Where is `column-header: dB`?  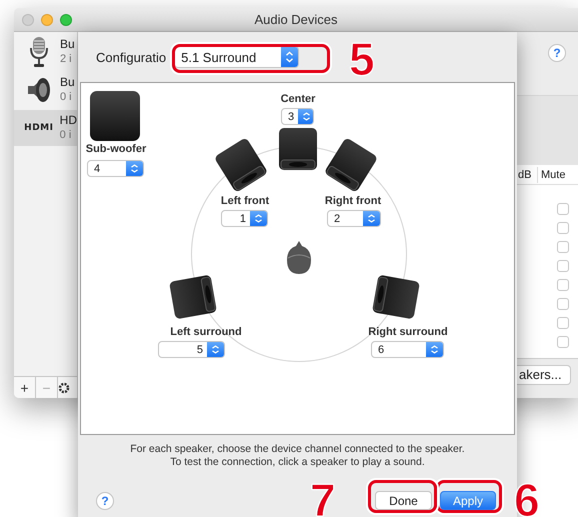
column-header: dB is located at coordinates (527, 174).